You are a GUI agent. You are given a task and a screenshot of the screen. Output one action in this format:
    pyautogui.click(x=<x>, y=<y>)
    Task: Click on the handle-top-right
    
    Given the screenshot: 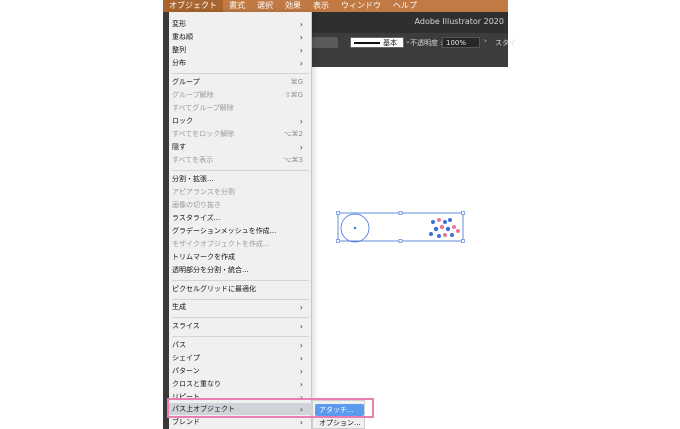 What is the action you would take?
    pyautogui.click(x=463, y=213)
    